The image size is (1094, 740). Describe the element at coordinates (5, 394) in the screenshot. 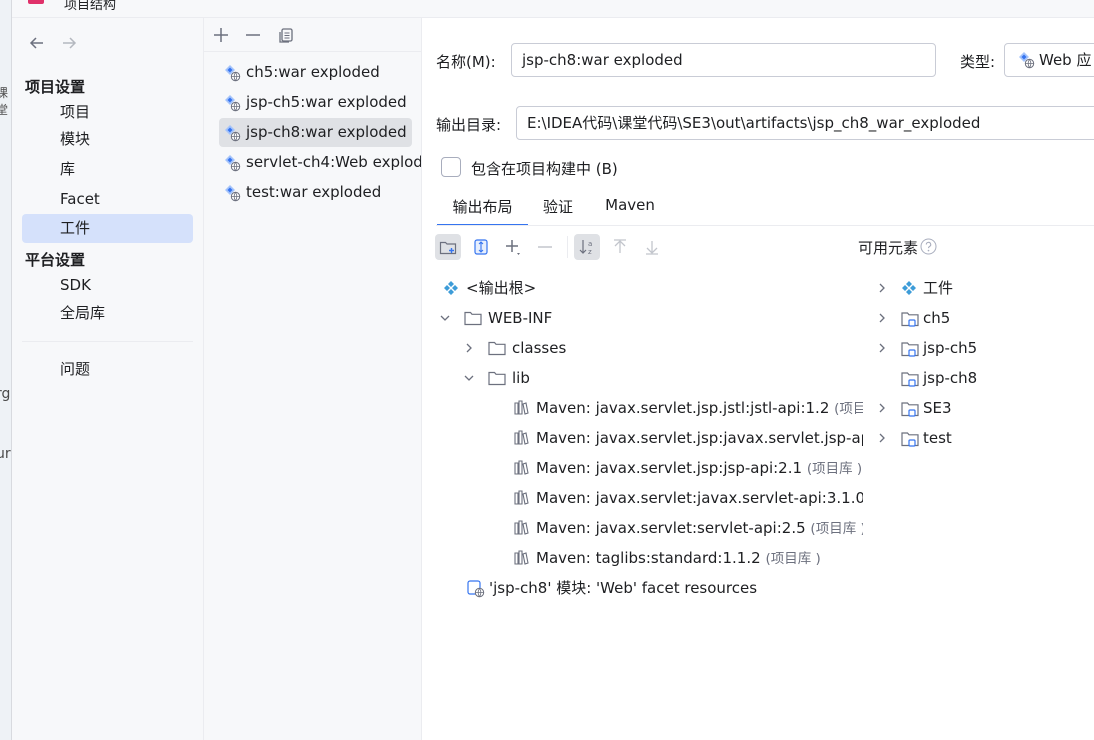

I see `background-text: rg` at that location.